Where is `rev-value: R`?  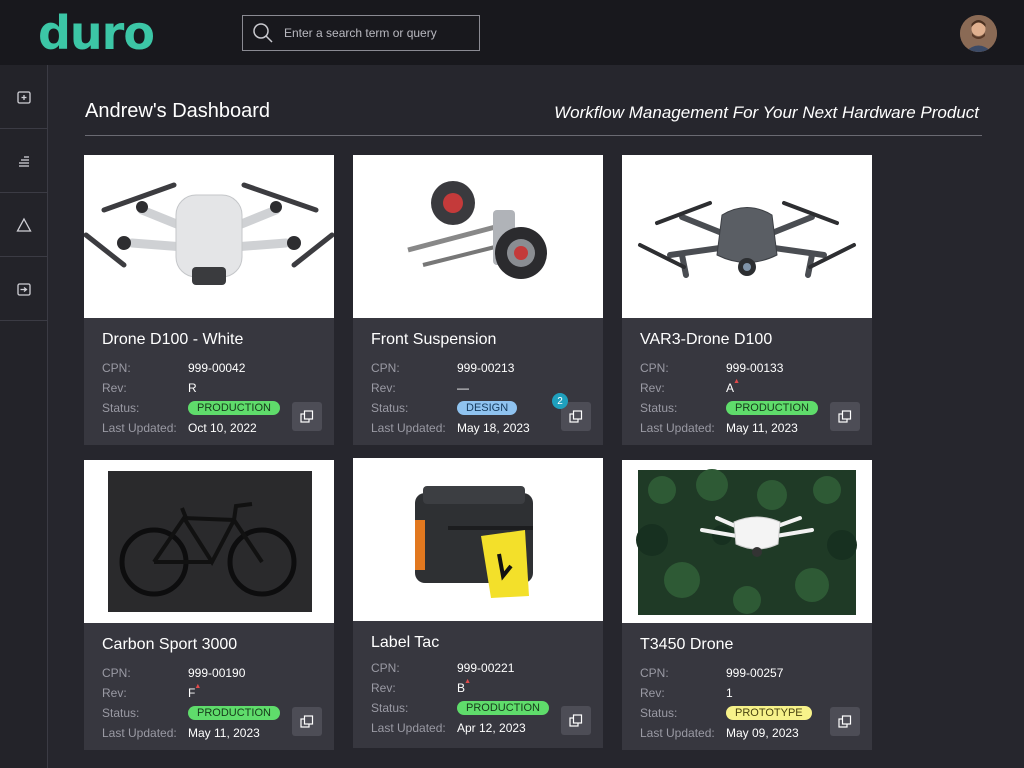
rev-value: R is located at coordinates (192, 388).